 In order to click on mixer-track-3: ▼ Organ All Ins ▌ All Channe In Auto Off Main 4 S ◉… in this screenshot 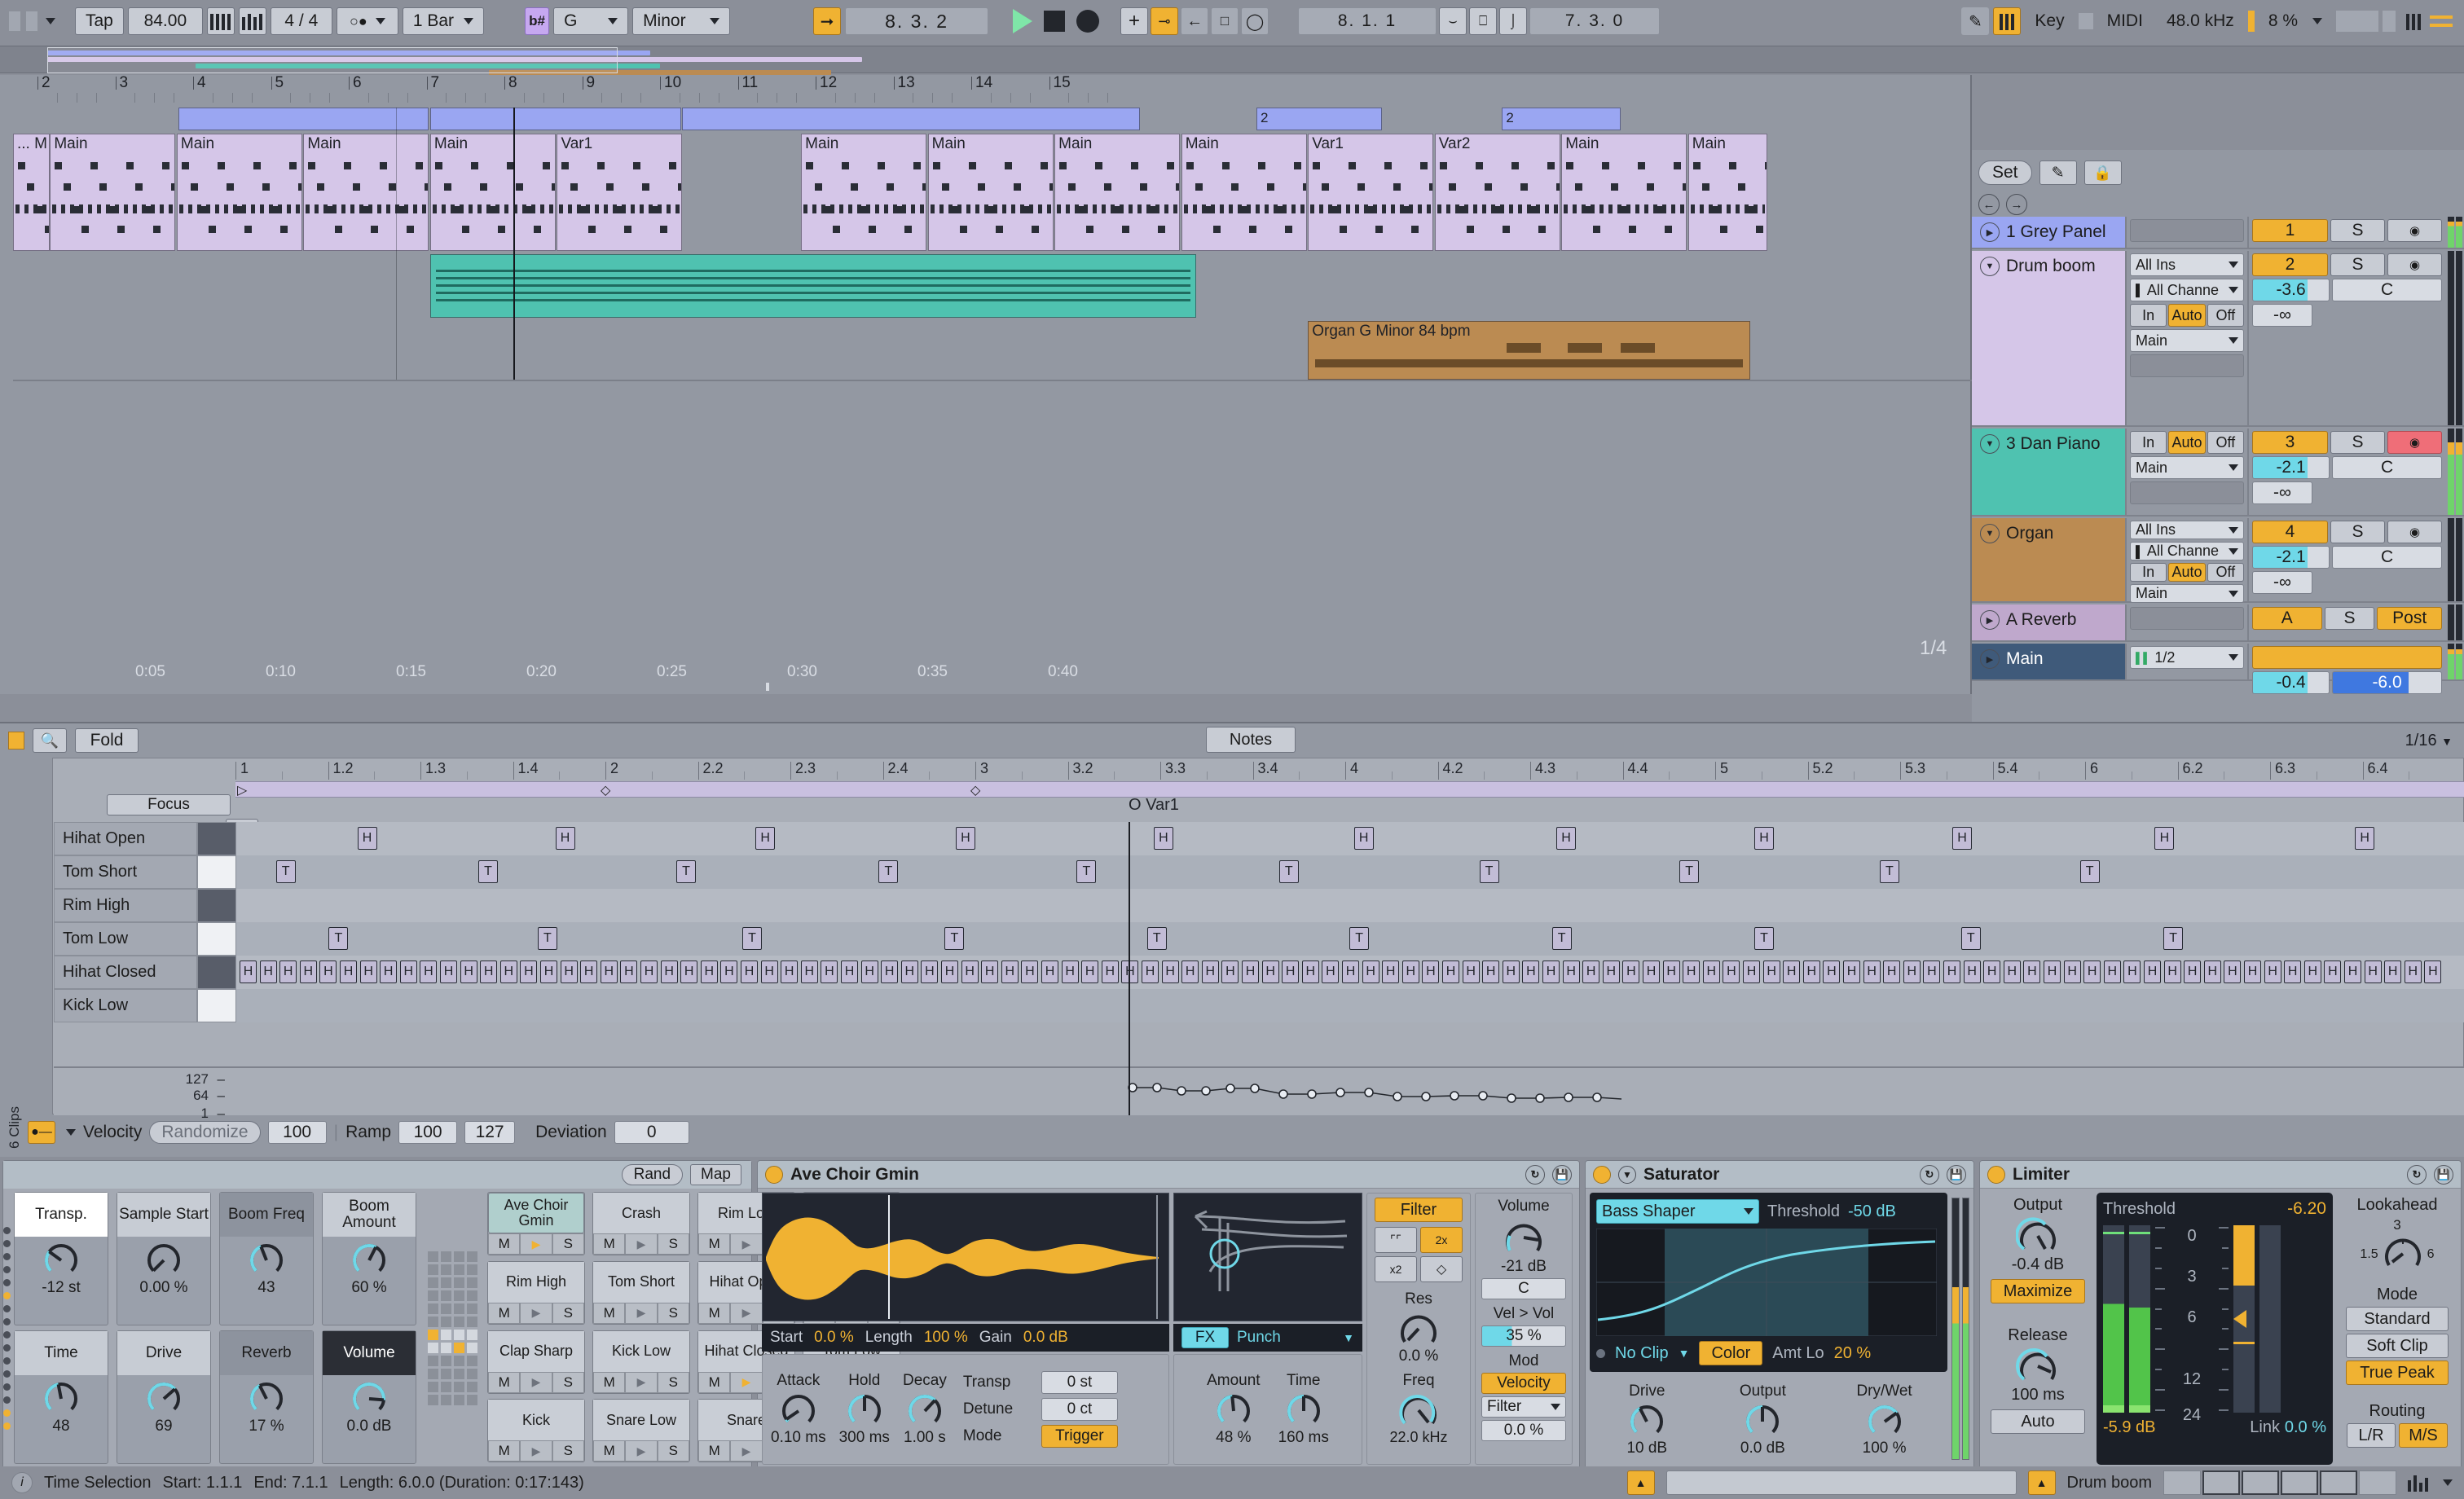, I will do `click(2218, 560)`.